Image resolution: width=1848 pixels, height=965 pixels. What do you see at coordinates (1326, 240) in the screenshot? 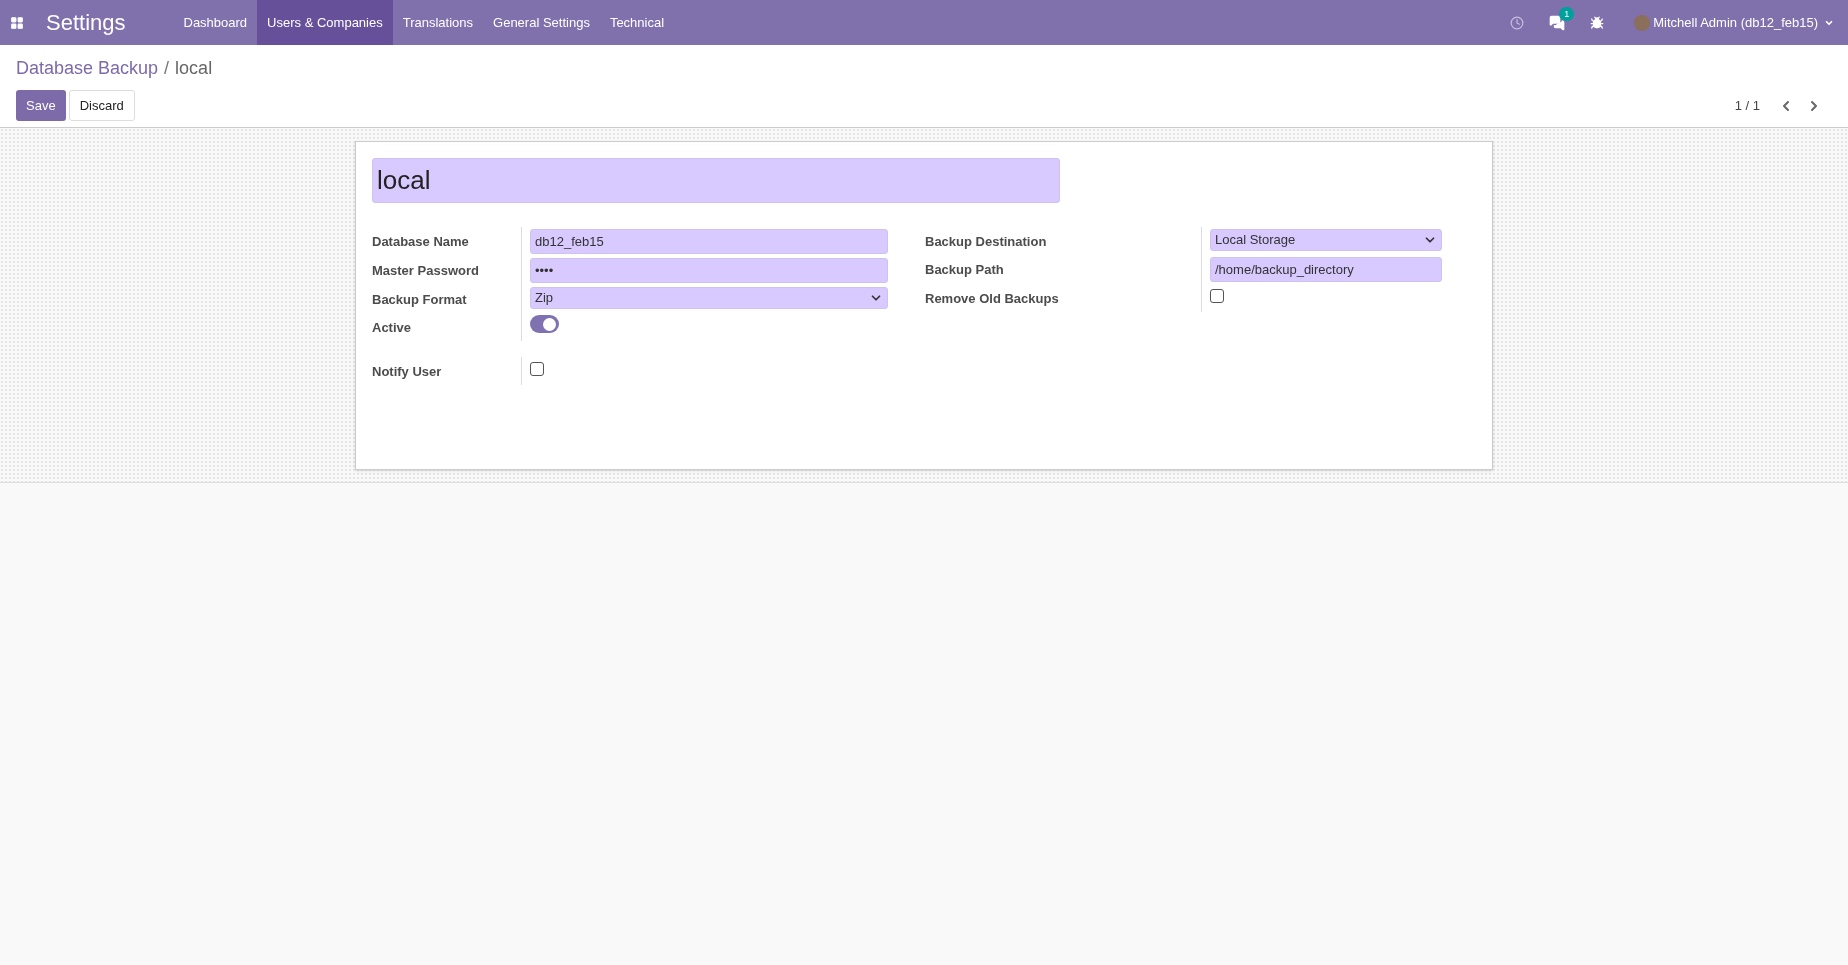
I see `select-field: Local Storage` at bounding box center [1326, 240].